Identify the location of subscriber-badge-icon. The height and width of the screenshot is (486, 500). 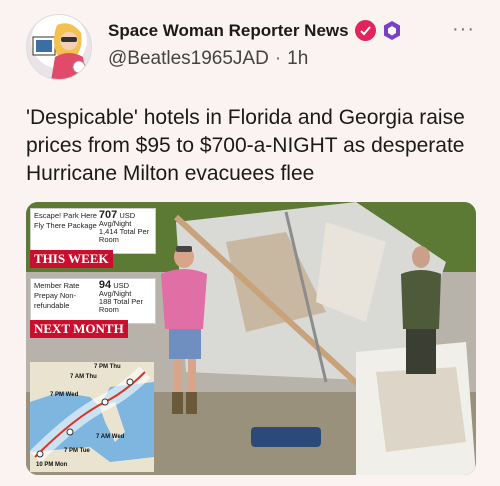
(391, 30).